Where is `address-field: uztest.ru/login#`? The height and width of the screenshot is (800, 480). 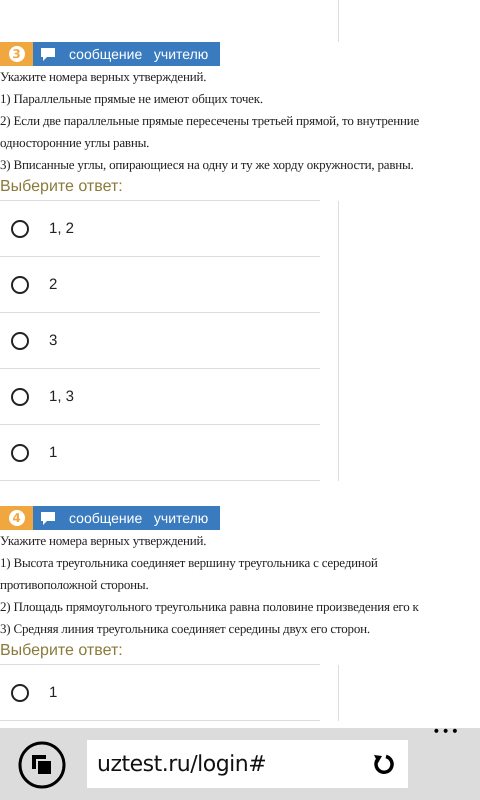
address-field: uztest.ru/login# is located at coordinates (247, 764).